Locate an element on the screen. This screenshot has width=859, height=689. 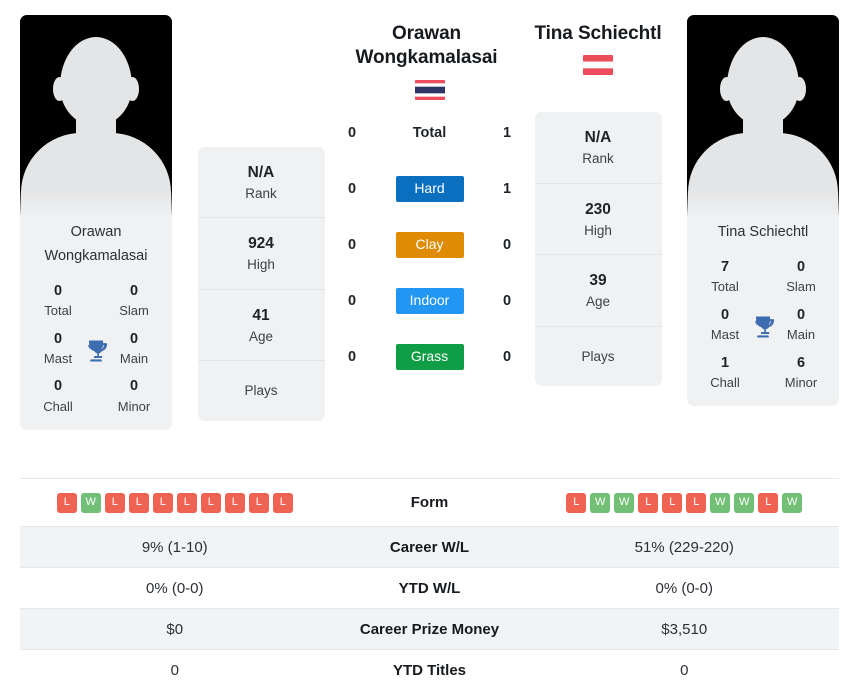
left-form-cell: LWLLLLLLLL is located at coordinates (175, 502).